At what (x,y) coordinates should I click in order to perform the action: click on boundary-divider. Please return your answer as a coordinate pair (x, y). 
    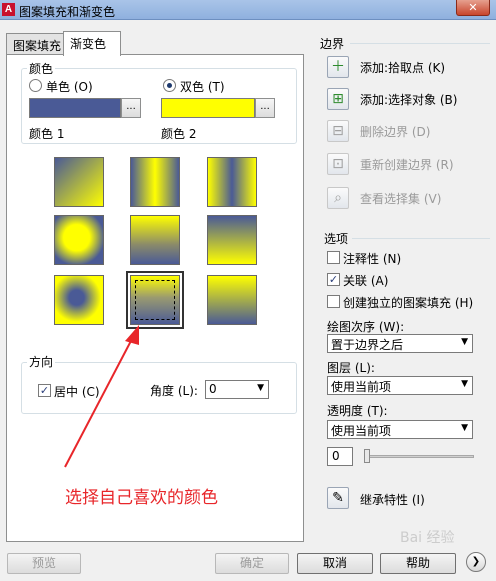
    Looking at the image, I should click on (420, 43).